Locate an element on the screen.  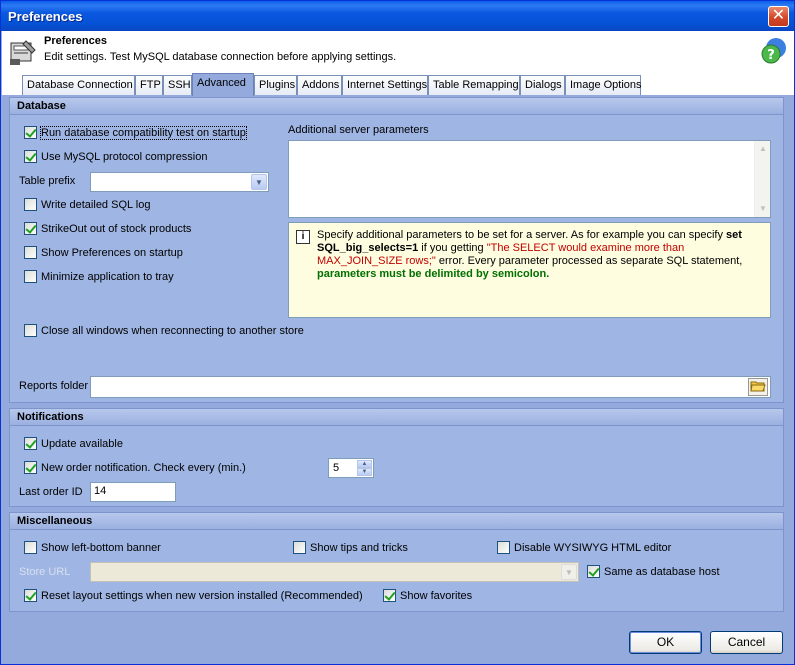
folder-icon is located at coordinates (758, 386).